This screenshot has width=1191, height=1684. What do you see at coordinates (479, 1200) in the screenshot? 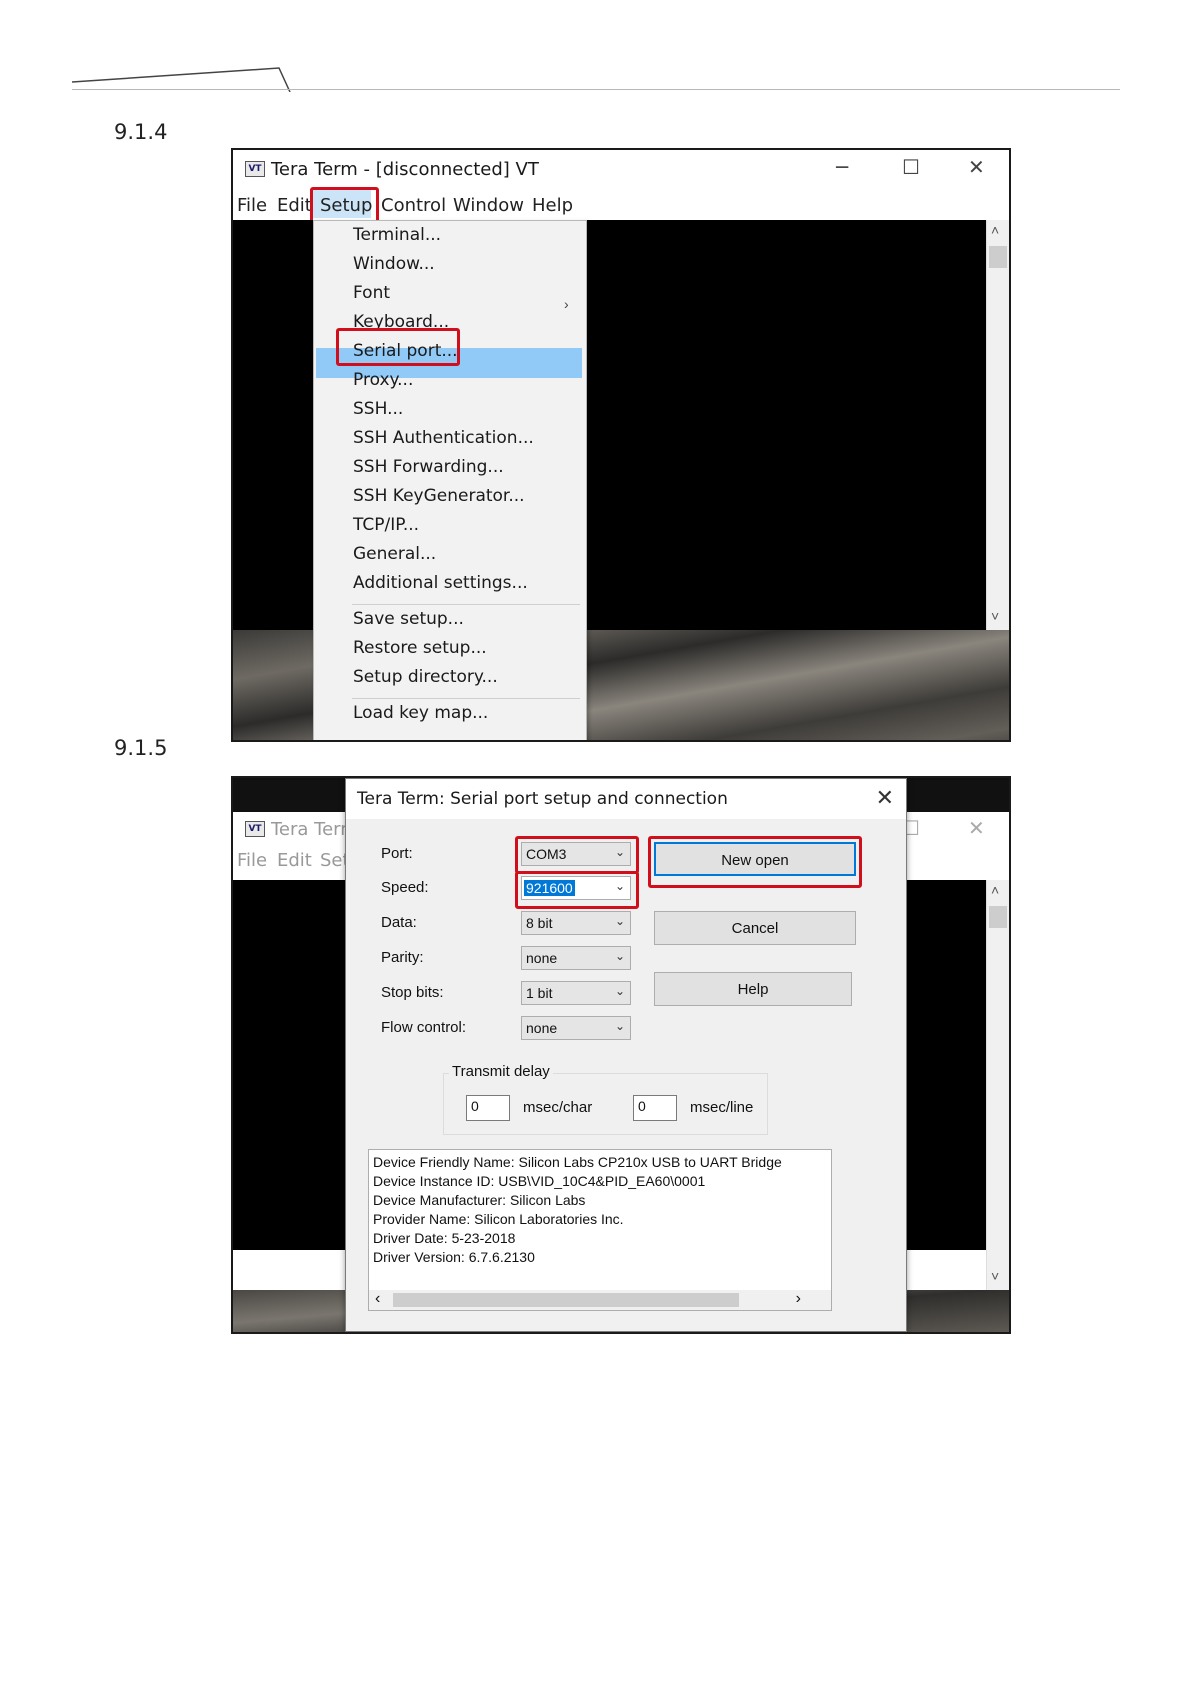
I see `device-manufacturer: Device Manufacturer: Silicon Labs` at bounding box center [479, 1200].